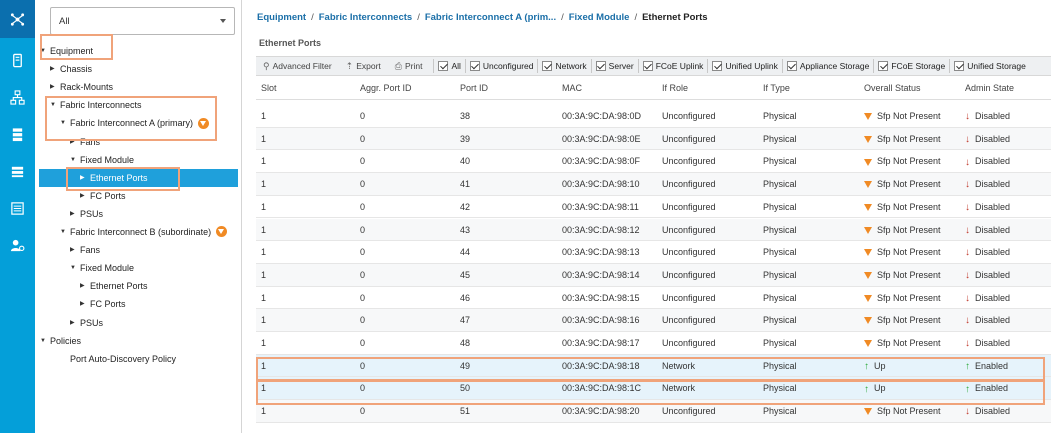 Image resolution: width=1051 pixels, height=433 pixels. I want to click on tree-item: ▶ FC Ports, so click(103, 304).